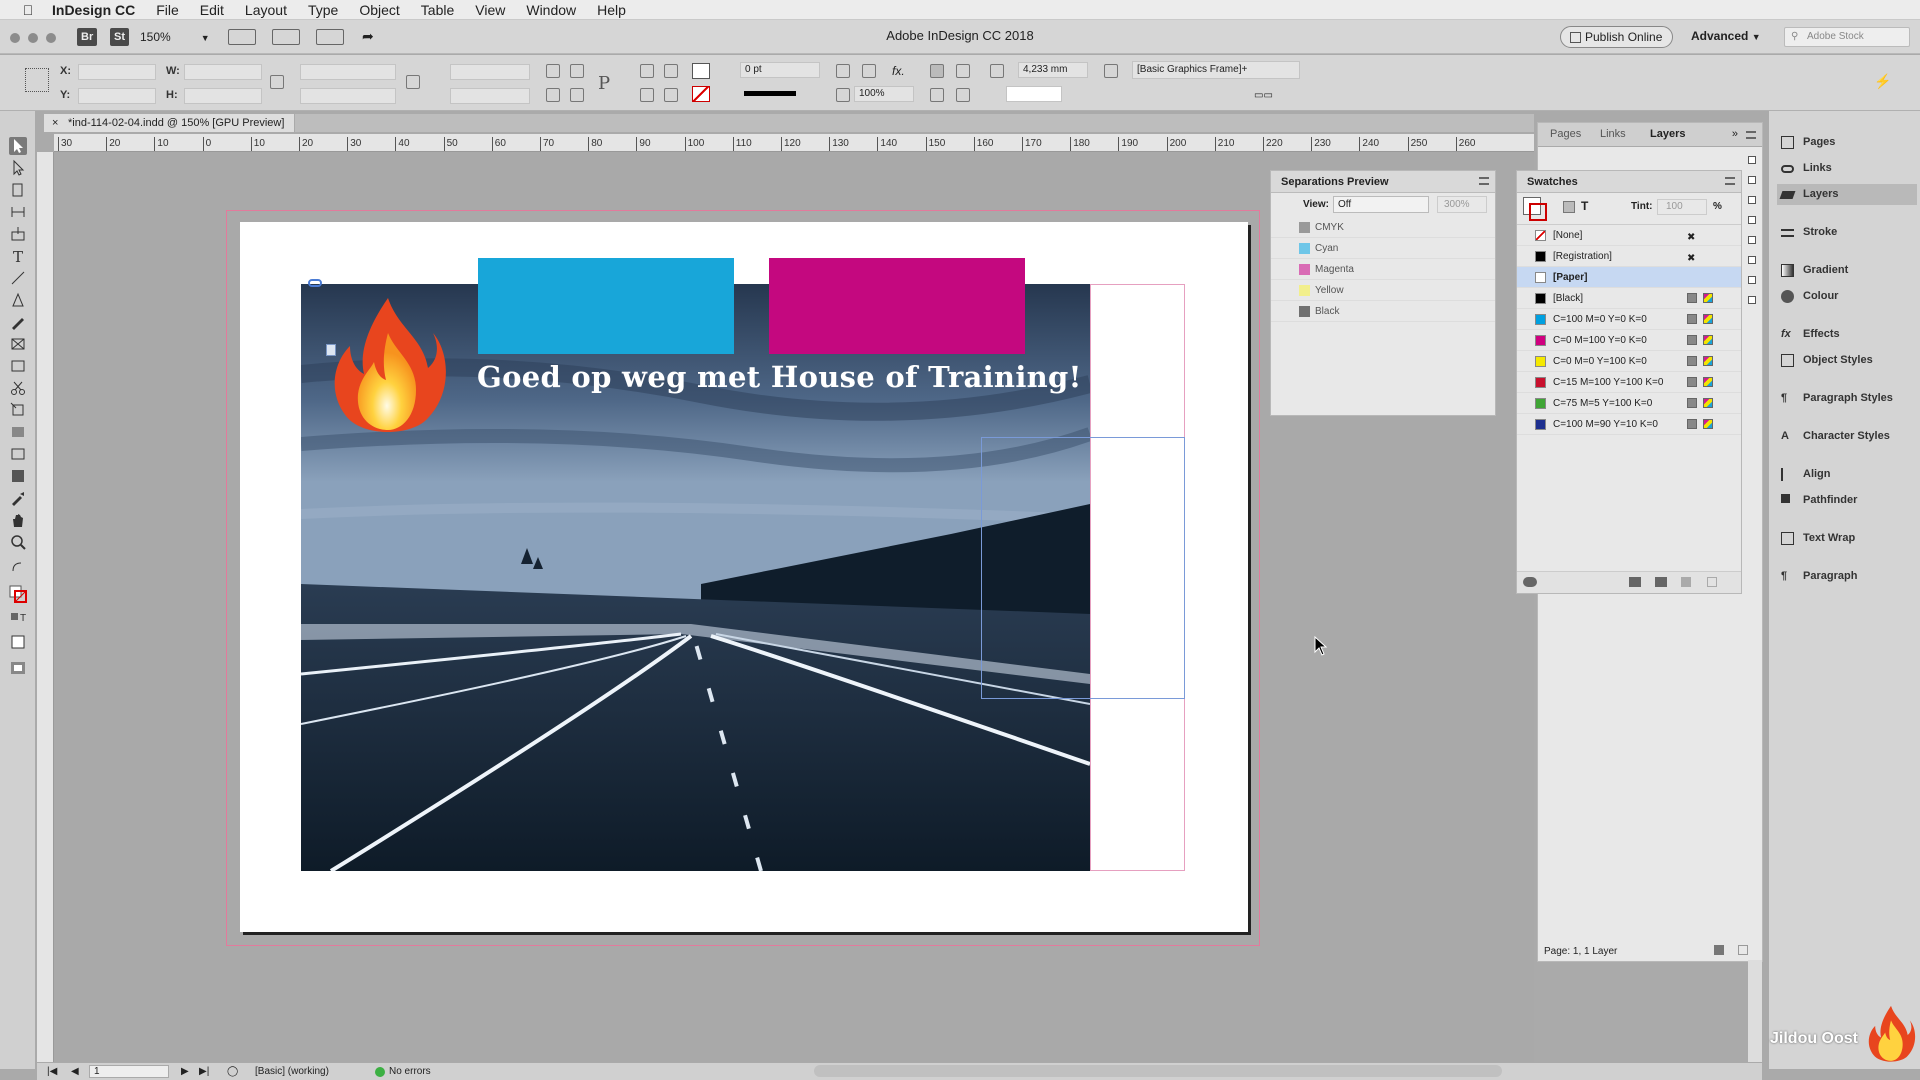 The height and width of the screenshot is (1080, 1920). Describe the element at coordinates (204, 1071) in the screenshot. I see `last-page-icon: ▶|` at that location.